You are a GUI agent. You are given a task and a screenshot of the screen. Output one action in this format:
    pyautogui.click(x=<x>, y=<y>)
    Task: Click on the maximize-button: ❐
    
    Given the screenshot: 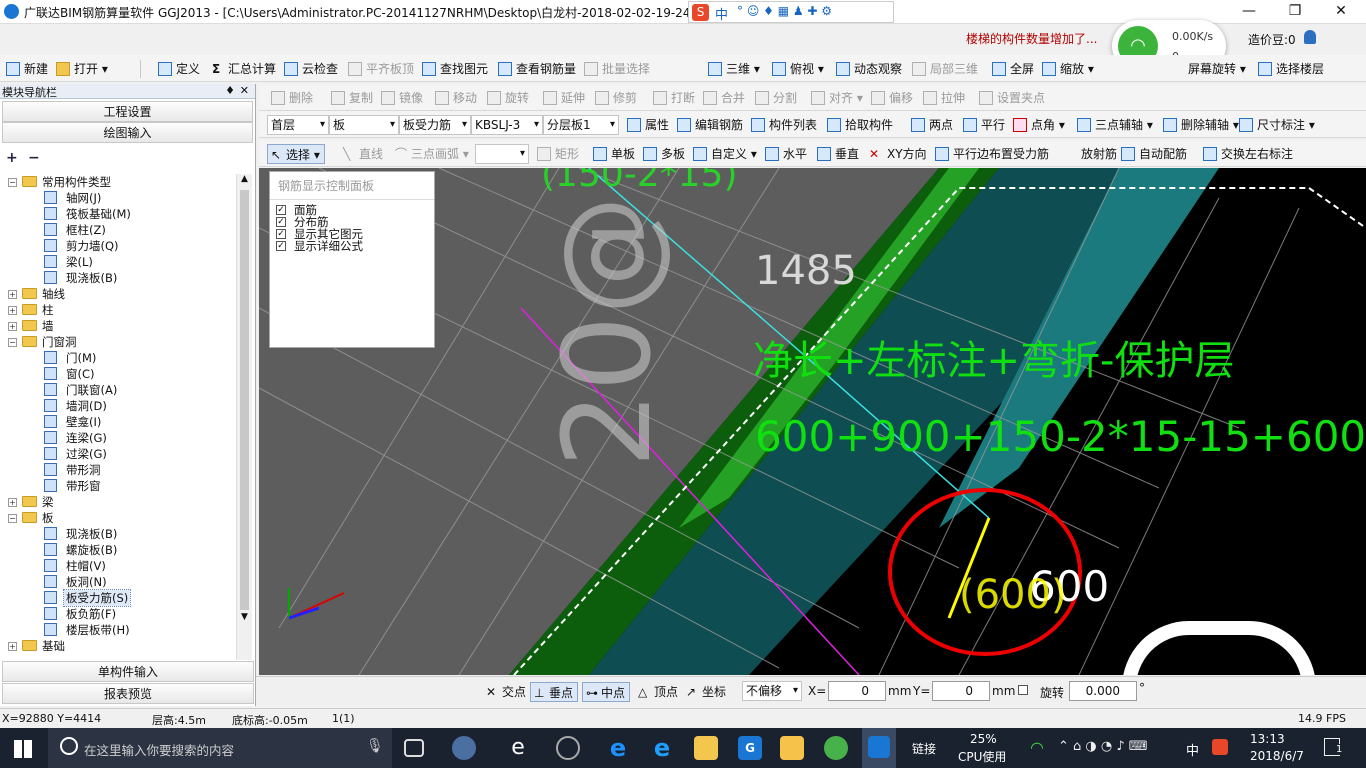 What is the action you would take?
    pyautogui.click(x=1295, y=12)
    